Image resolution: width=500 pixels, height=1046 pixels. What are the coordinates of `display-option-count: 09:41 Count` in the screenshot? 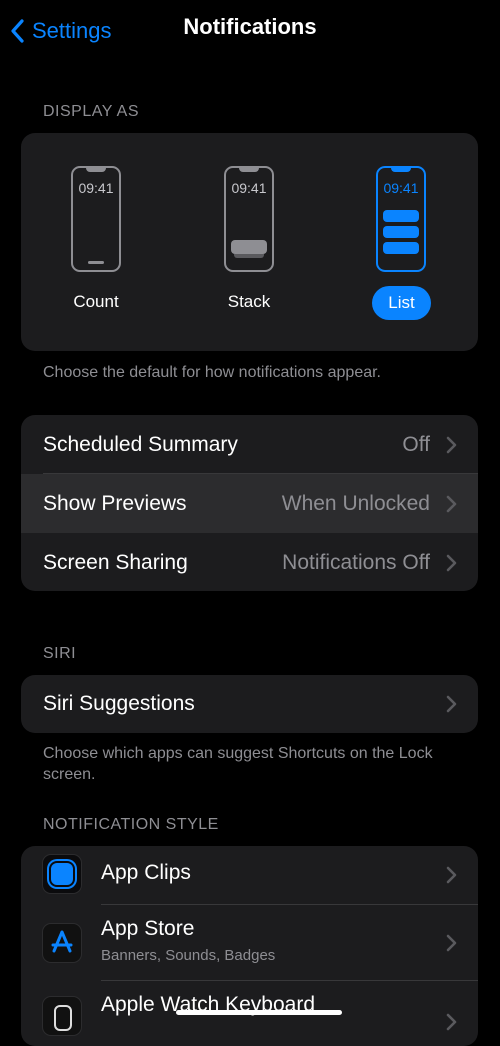 It's located at (96, 248).